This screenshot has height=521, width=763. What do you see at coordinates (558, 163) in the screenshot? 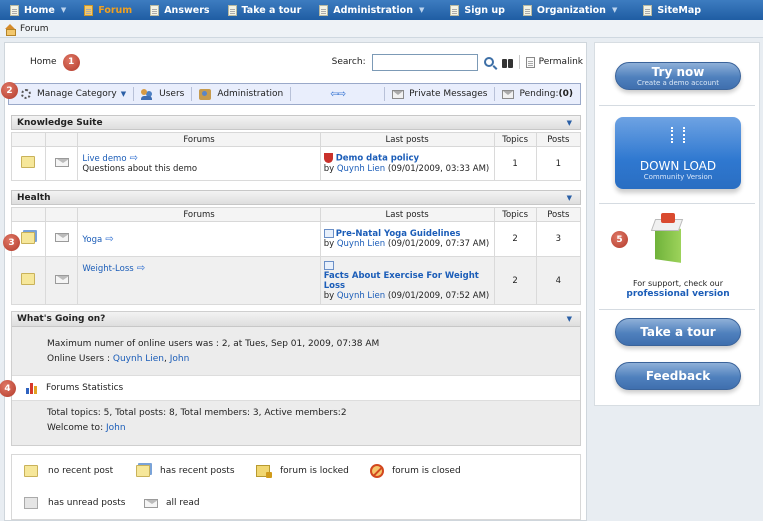
I see `posts-count: 1` at bounding box center [558, 163].